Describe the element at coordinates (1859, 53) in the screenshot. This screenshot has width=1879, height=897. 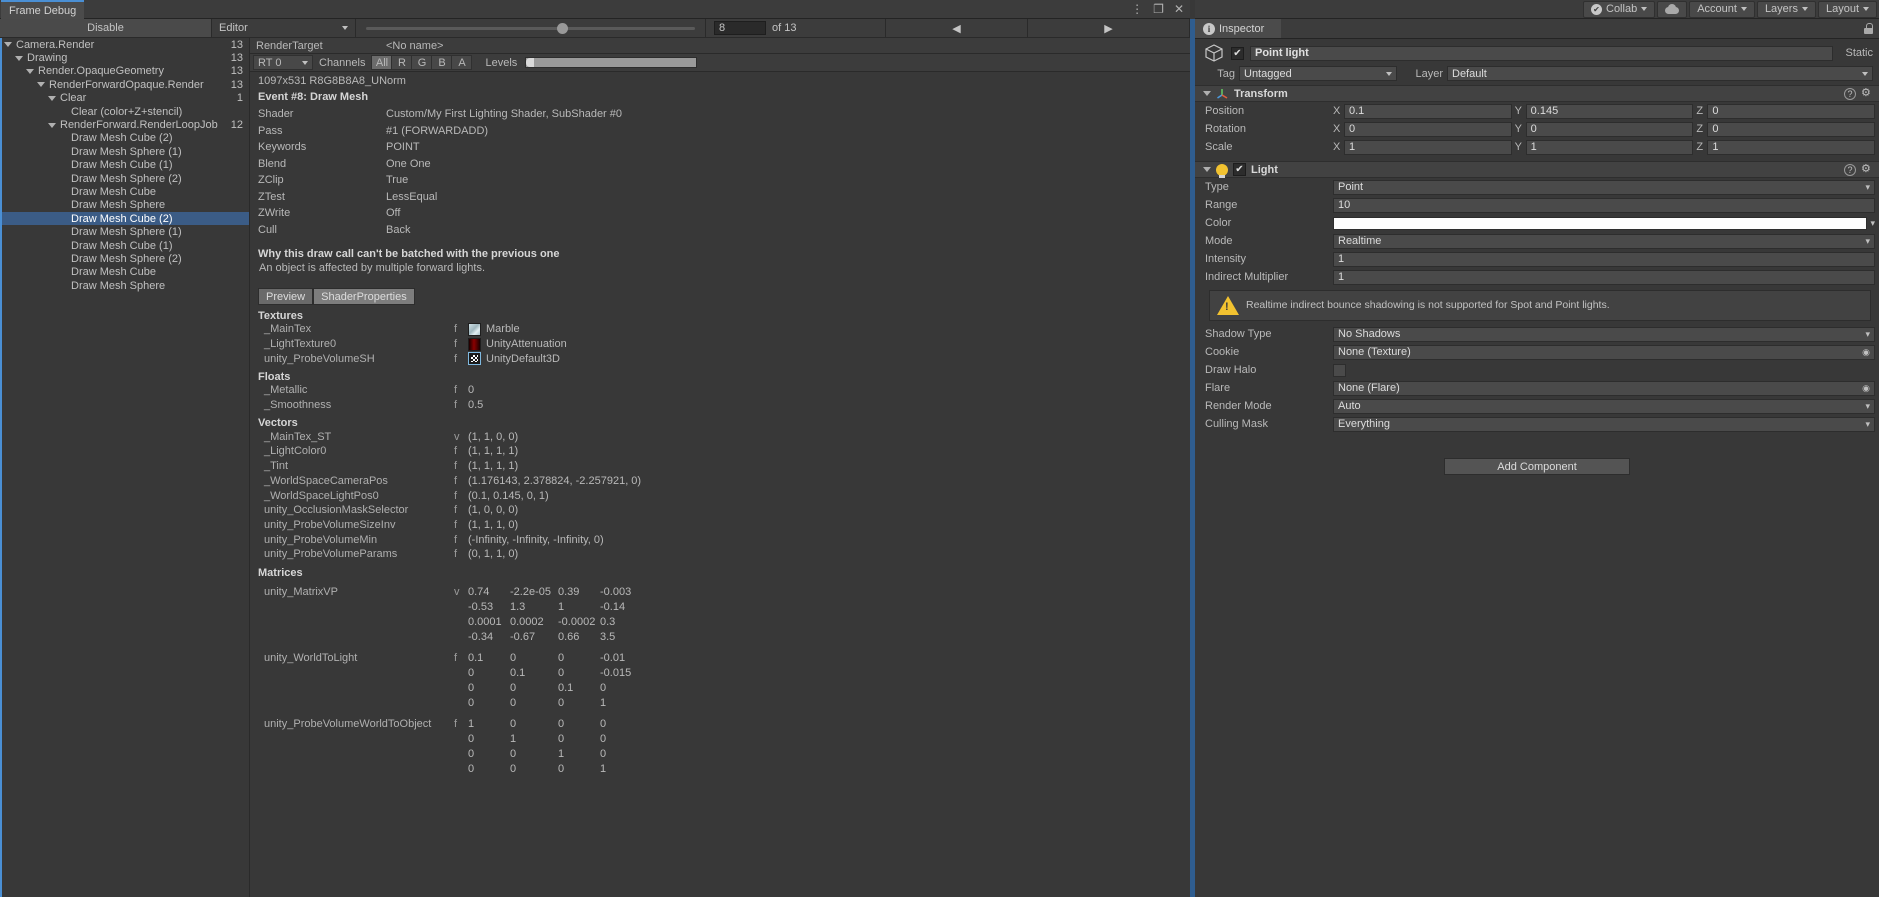
I see `static-toggle: Static` at that location.